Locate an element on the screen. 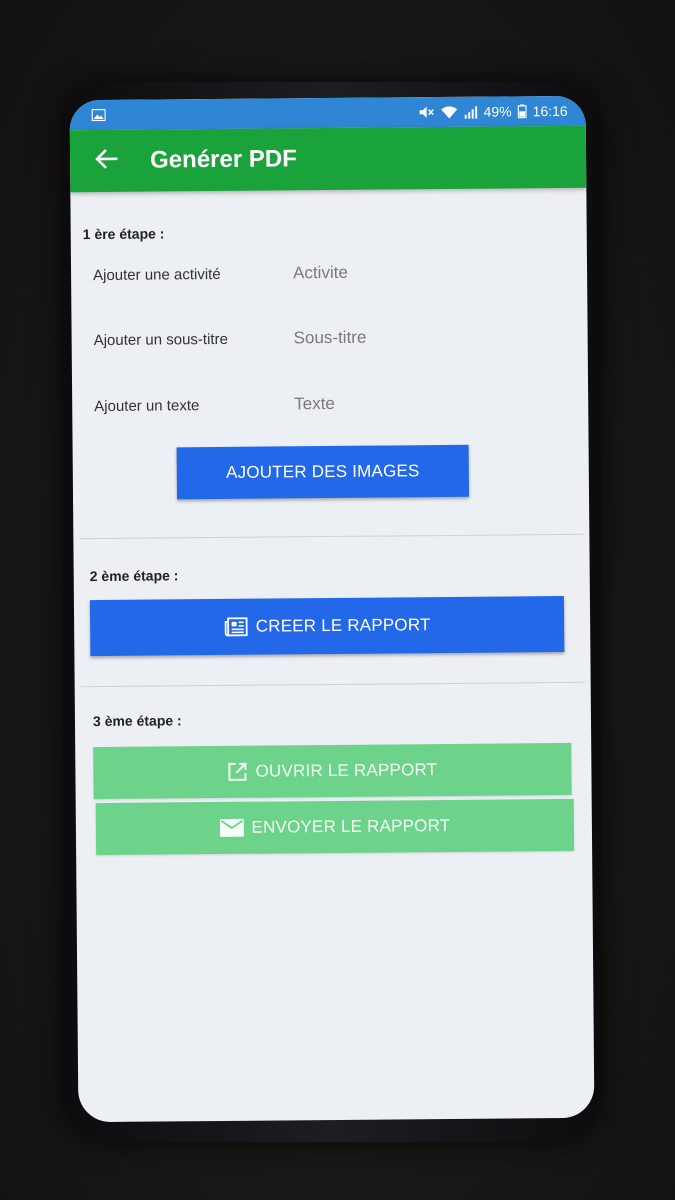  gallery-notification-icon is located at coordinates (98, 115).